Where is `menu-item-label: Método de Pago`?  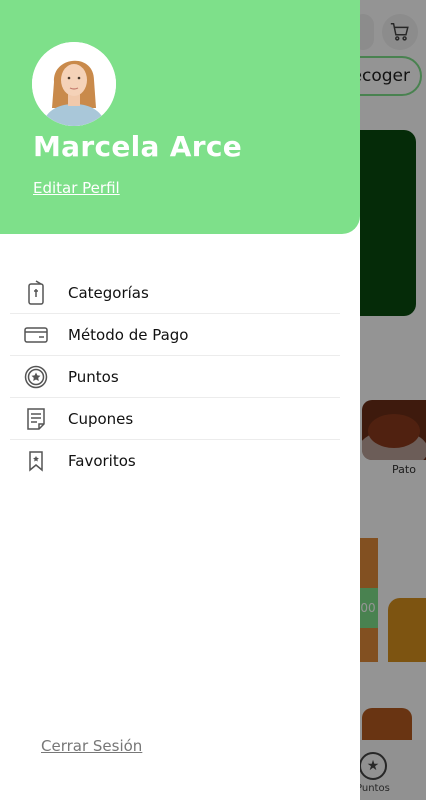
menu-item-label: Método de Pago is located at coordinates (128, 334).